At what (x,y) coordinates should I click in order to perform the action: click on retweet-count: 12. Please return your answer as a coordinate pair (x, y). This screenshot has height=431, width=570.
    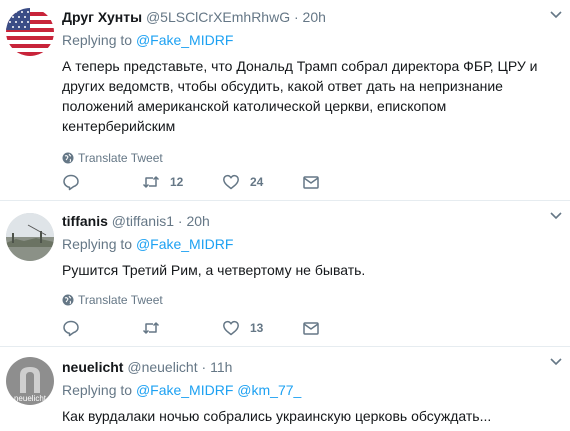
    Looking at the image, I should click on (177, 182).